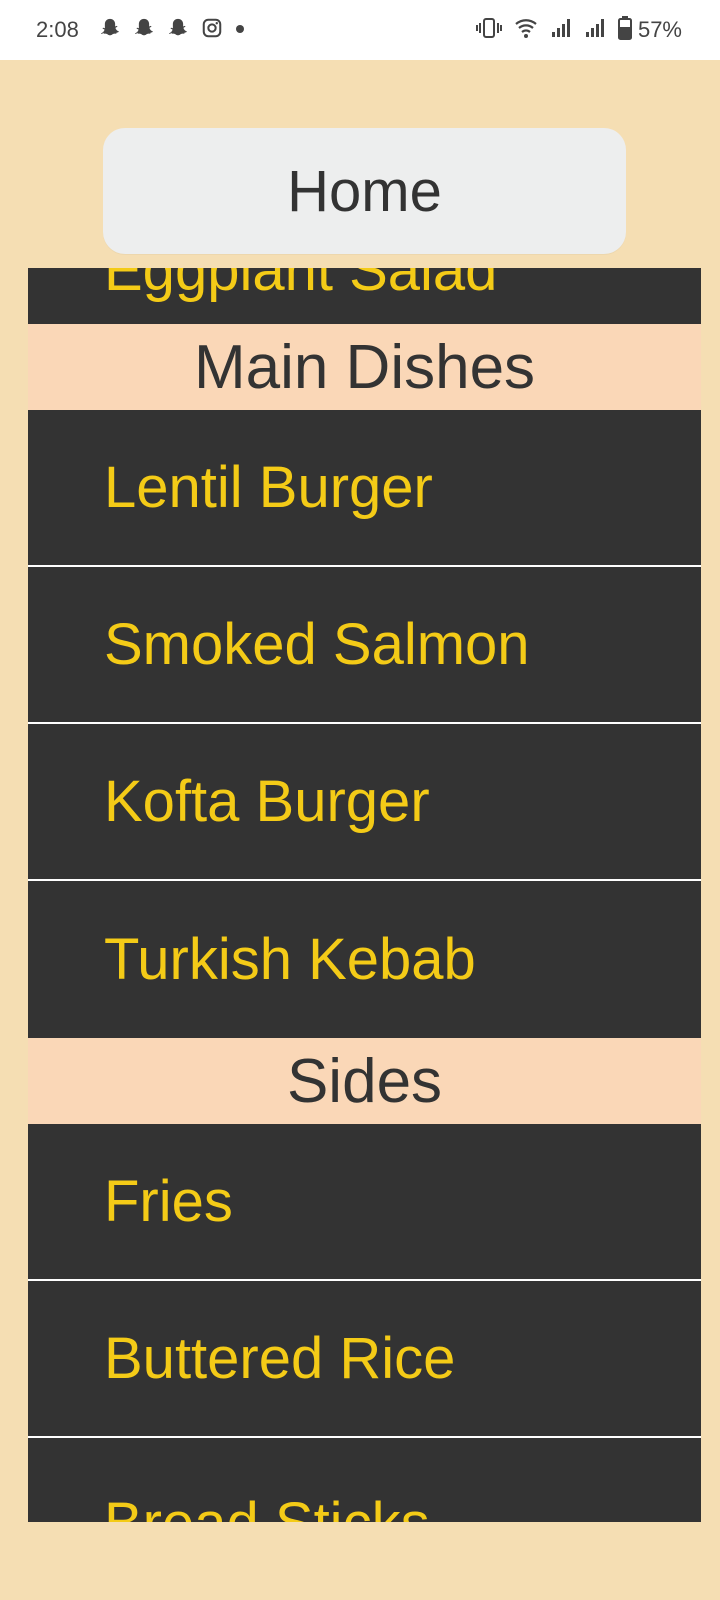 The width and height of the screenshot is (720, 1600). What do you see at coordinates (301, 285) in the screenshot?
I see `menu-item-label: Eggplant Salad` at bounding box center [301, 285].